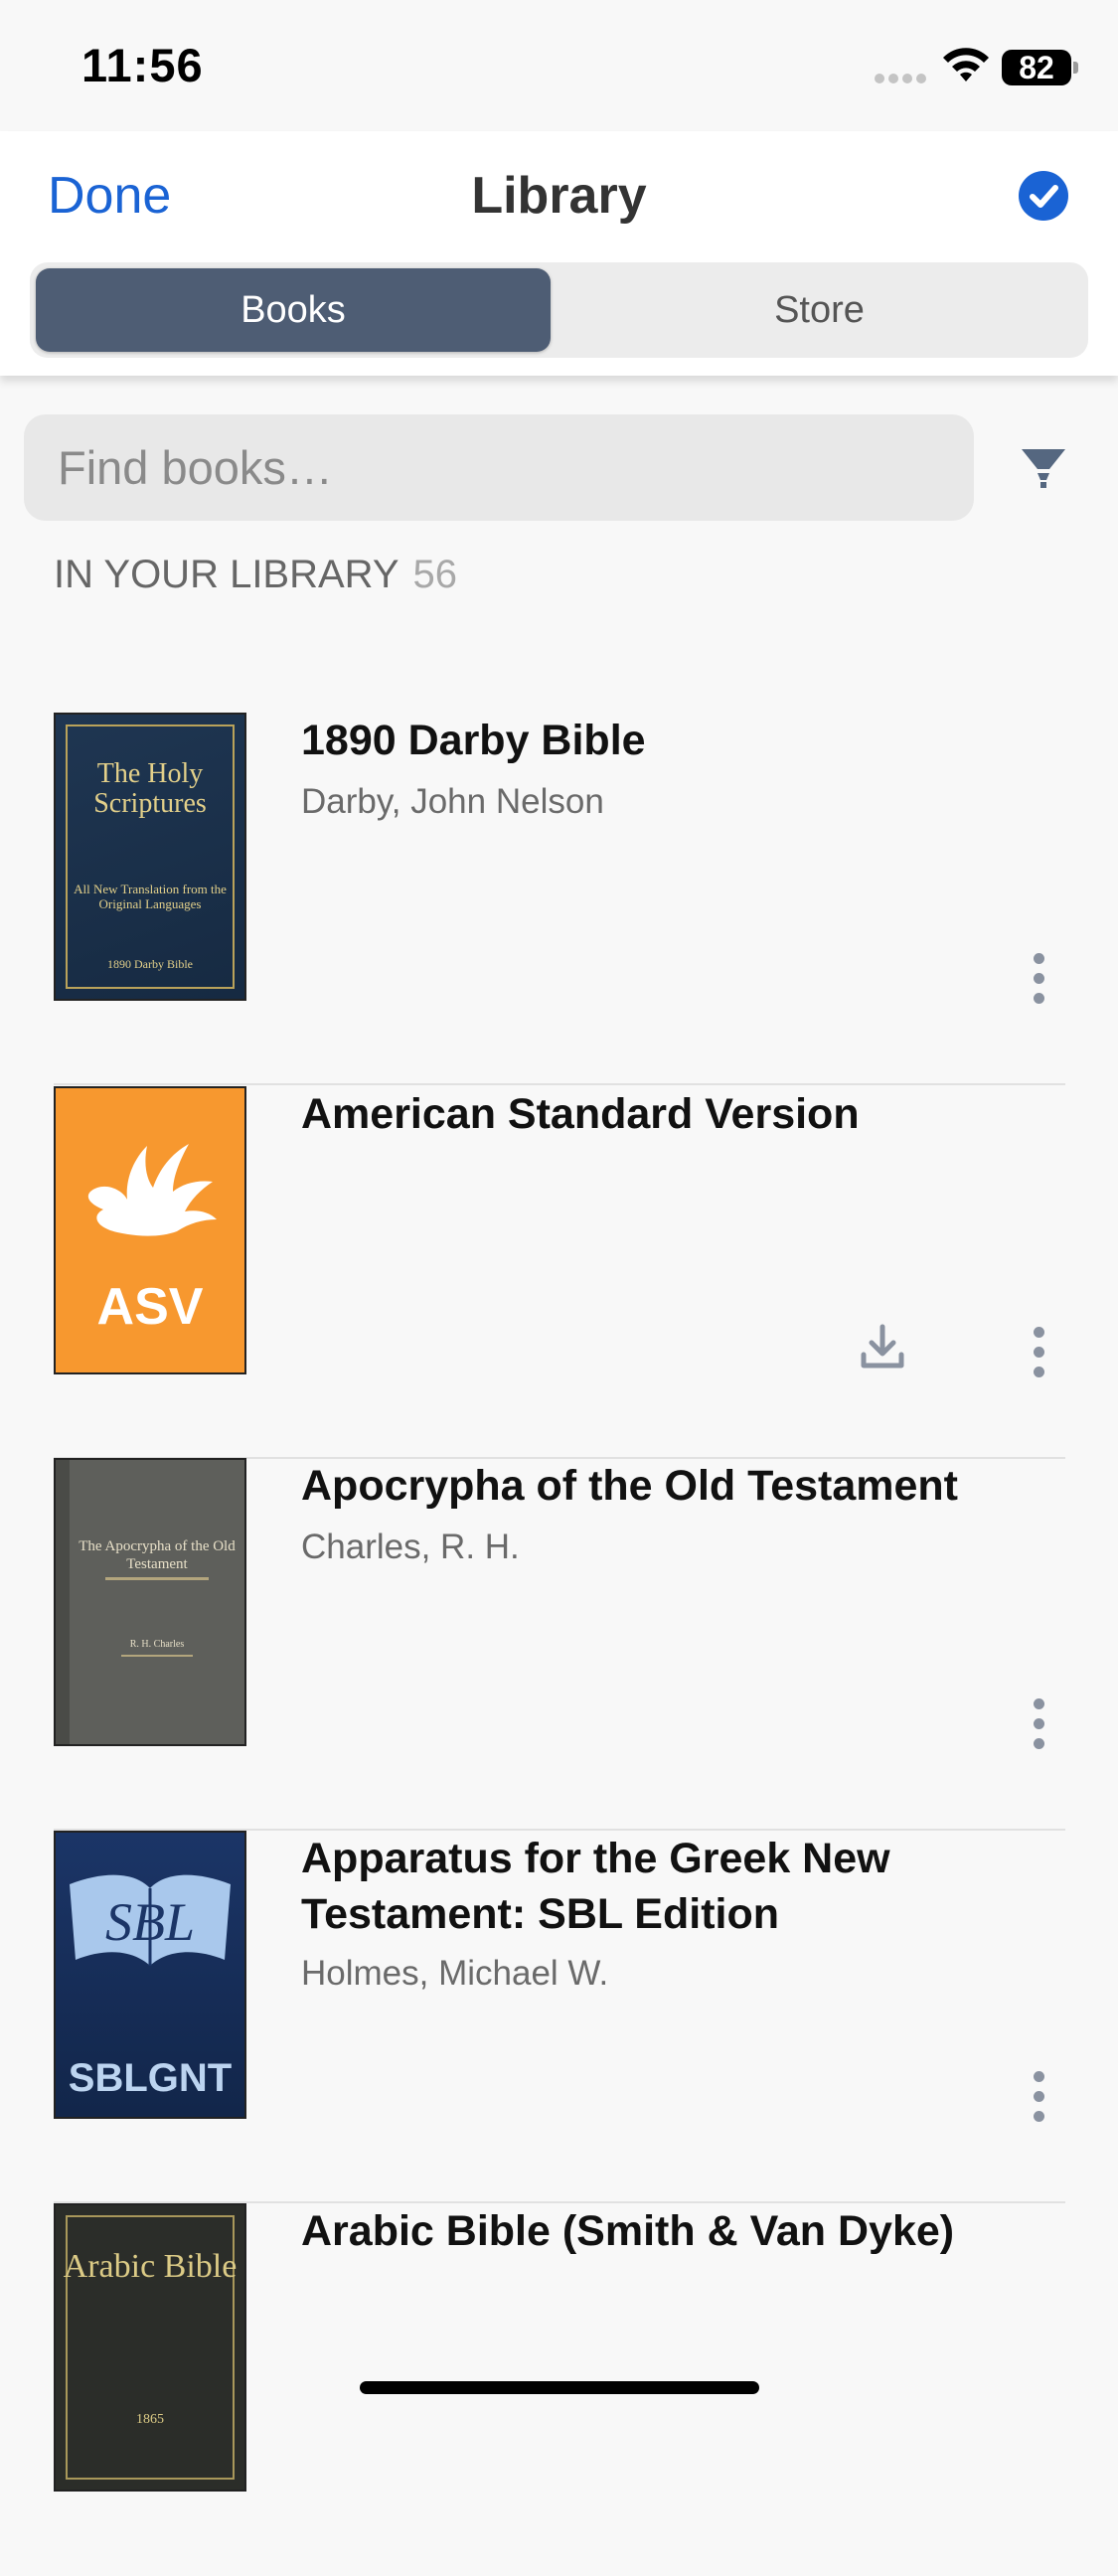 This screenshot has width=1118, height=2576. I want to click on filter-icon, so click(1043, 469).